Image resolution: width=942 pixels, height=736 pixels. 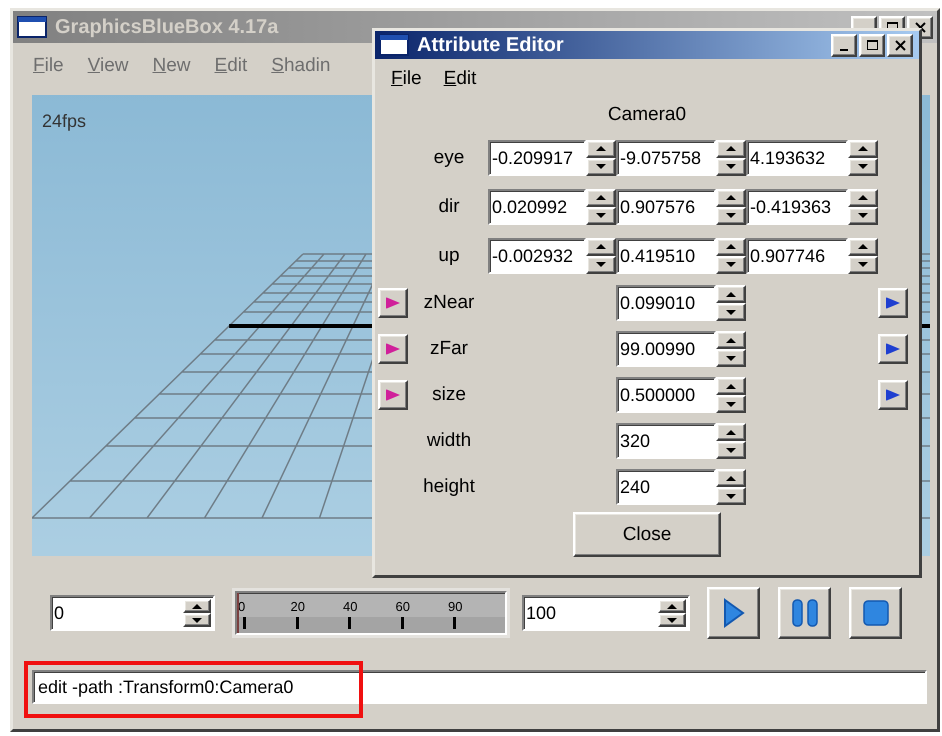 What do you see at coordinates (537, 158) in the screenshot?
I see `number-field: -0.209917` at bounding box center [537, 158].